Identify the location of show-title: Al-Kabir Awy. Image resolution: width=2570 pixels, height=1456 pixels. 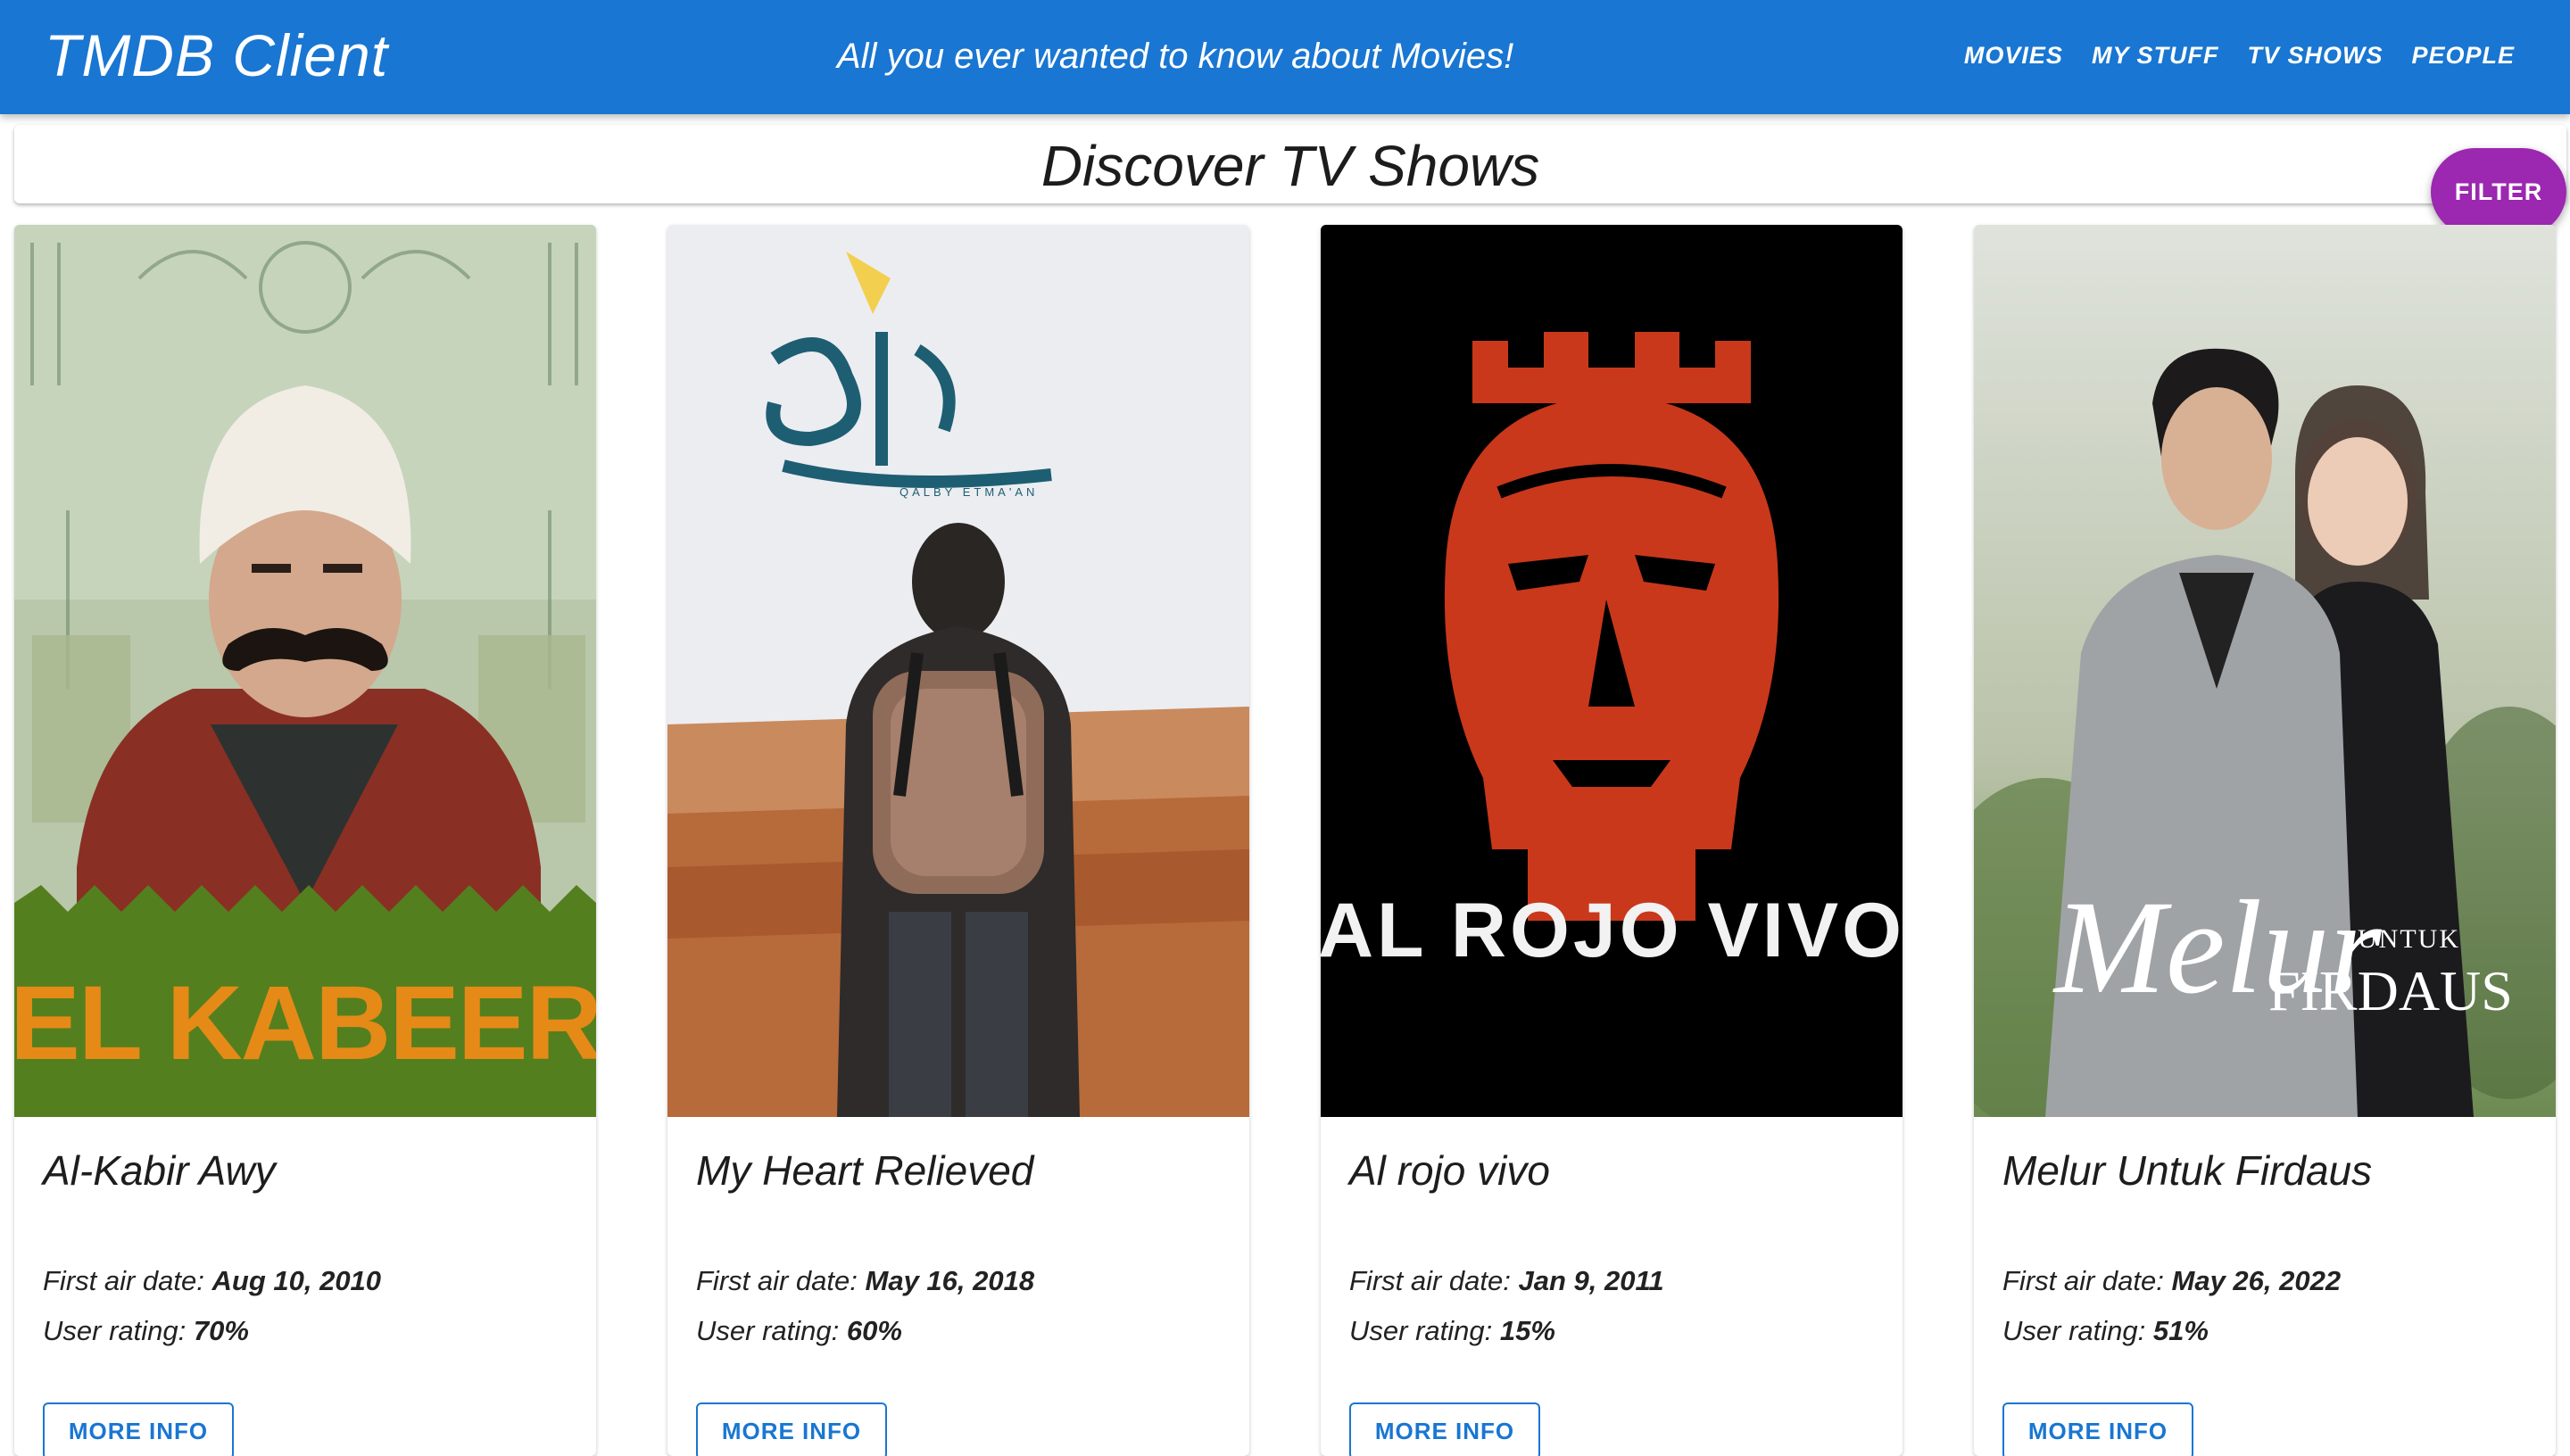
(159, 1170).